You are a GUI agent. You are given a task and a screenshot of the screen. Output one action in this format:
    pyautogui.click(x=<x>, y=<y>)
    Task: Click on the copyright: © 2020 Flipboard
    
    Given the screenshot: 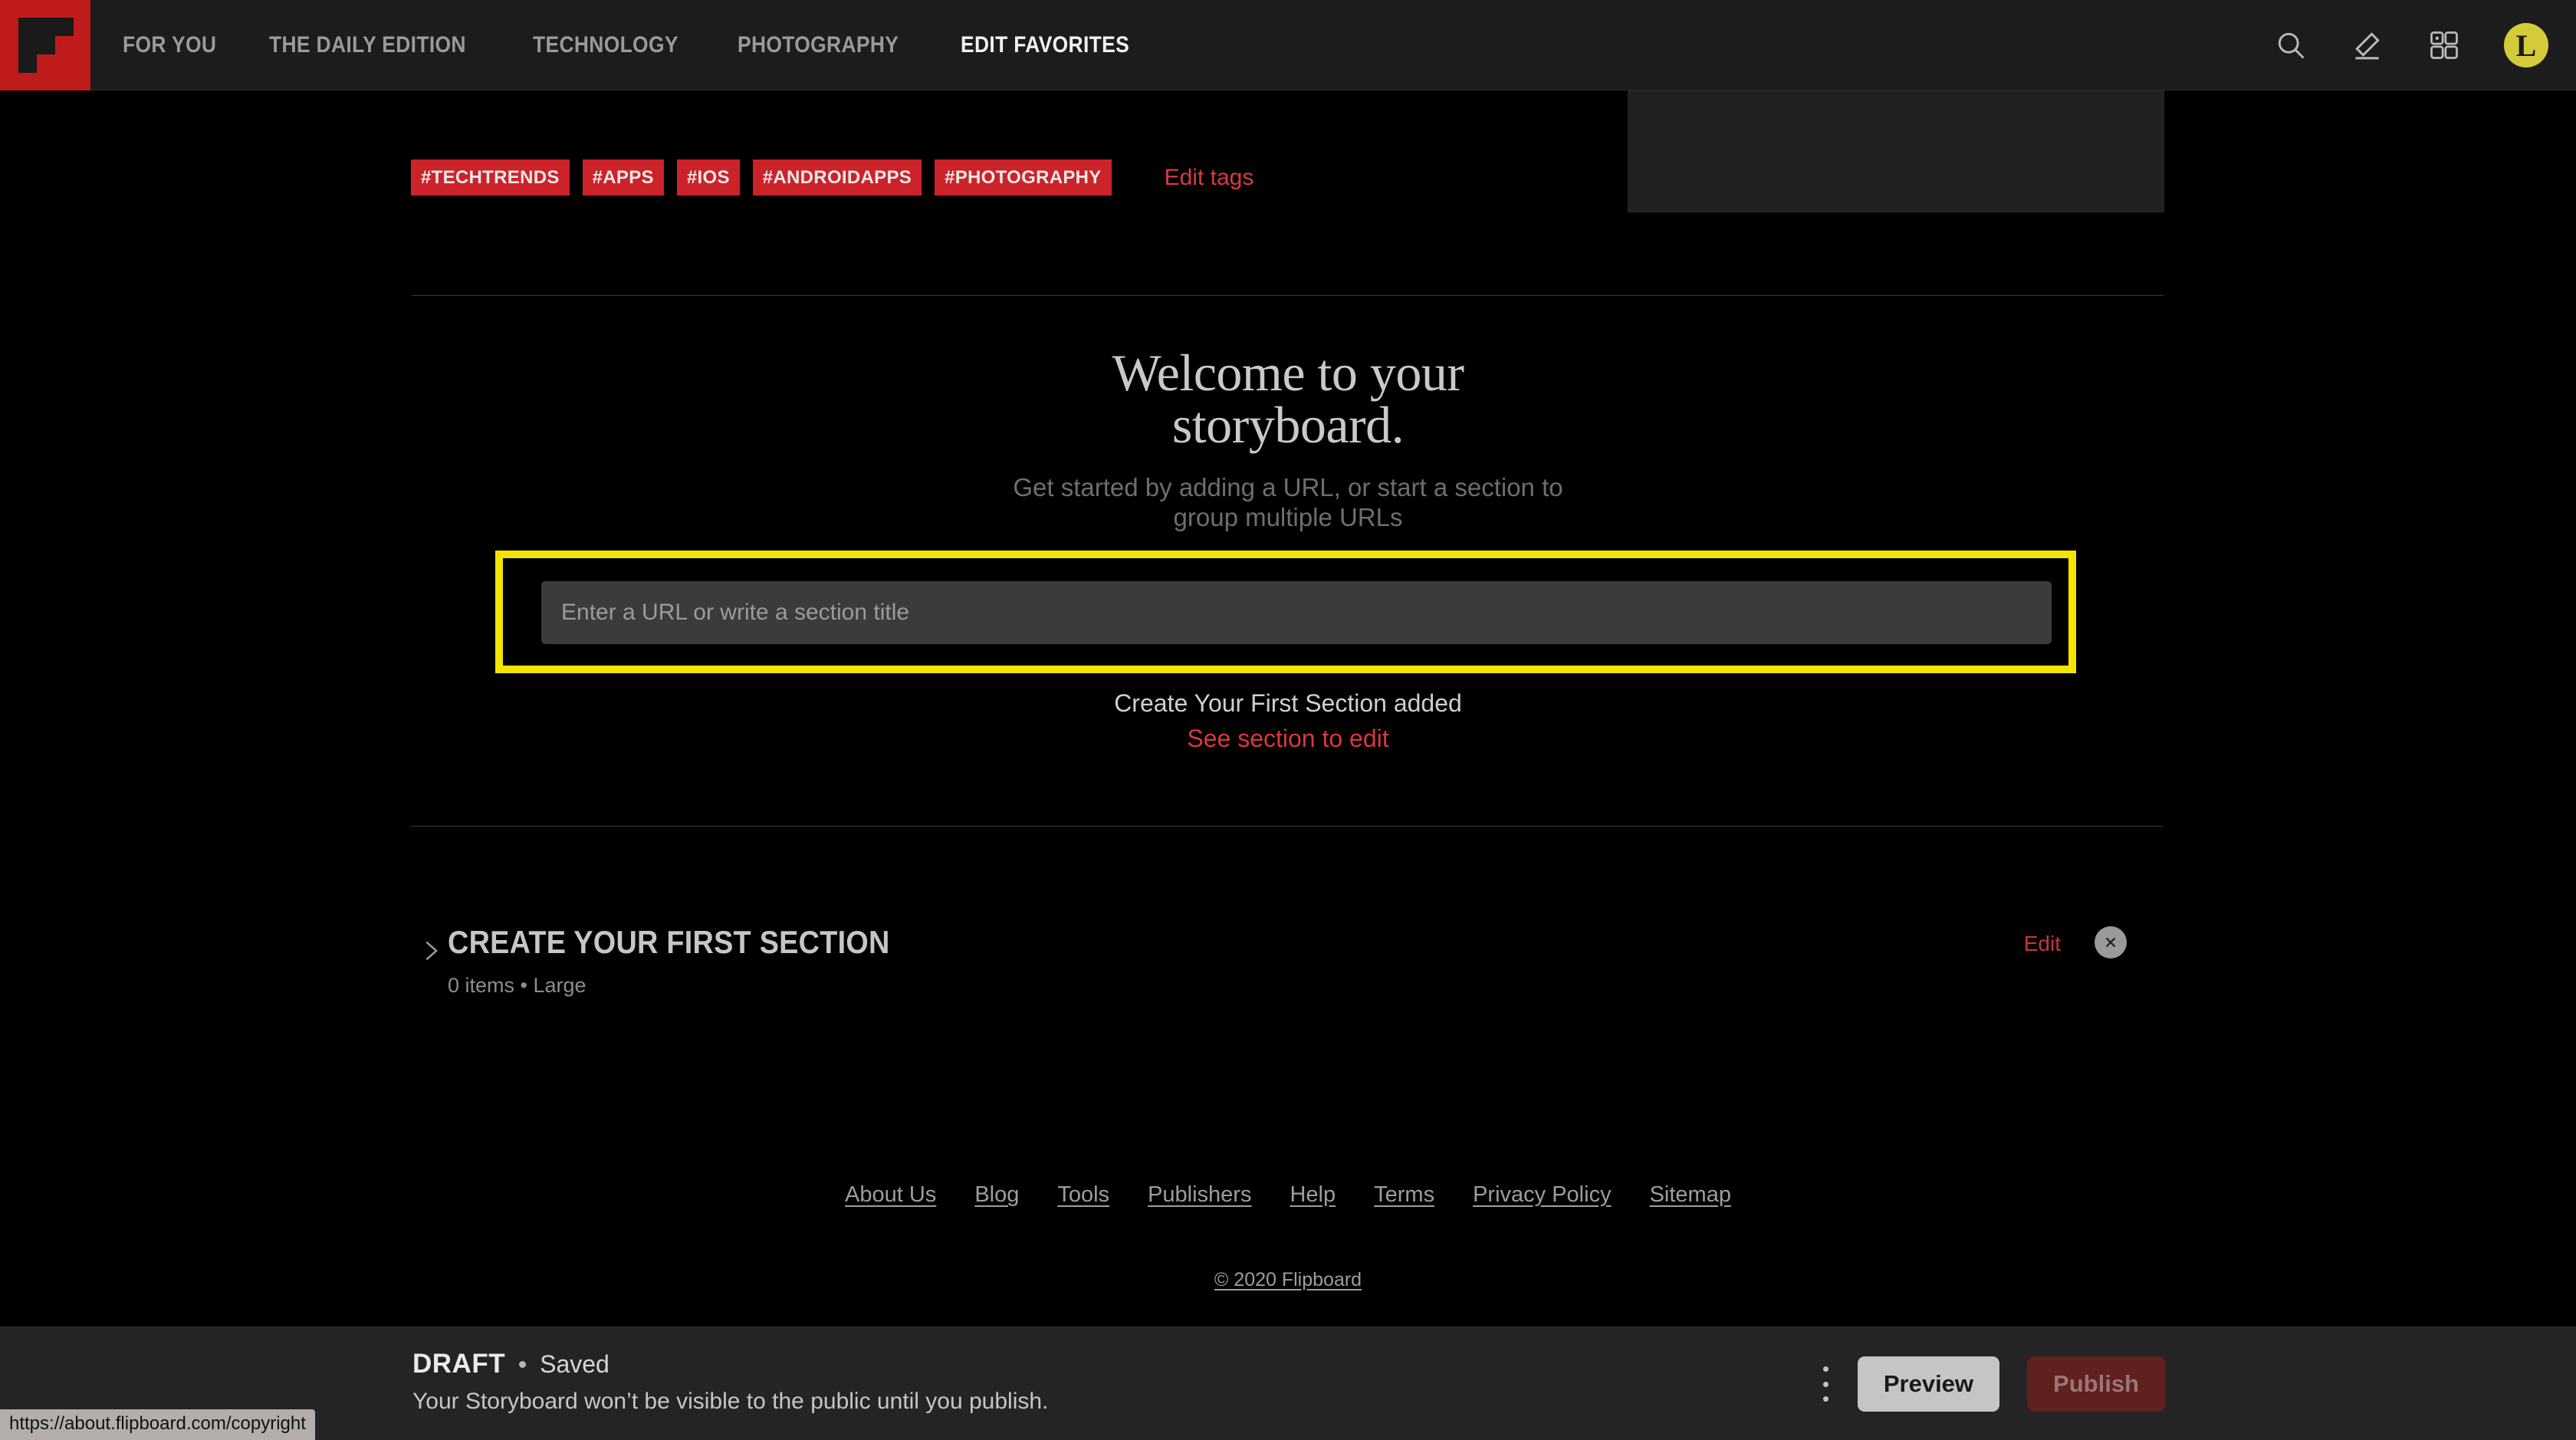 What is the action you would take?
    pyautogui.click(x=1288, y=1280)
    